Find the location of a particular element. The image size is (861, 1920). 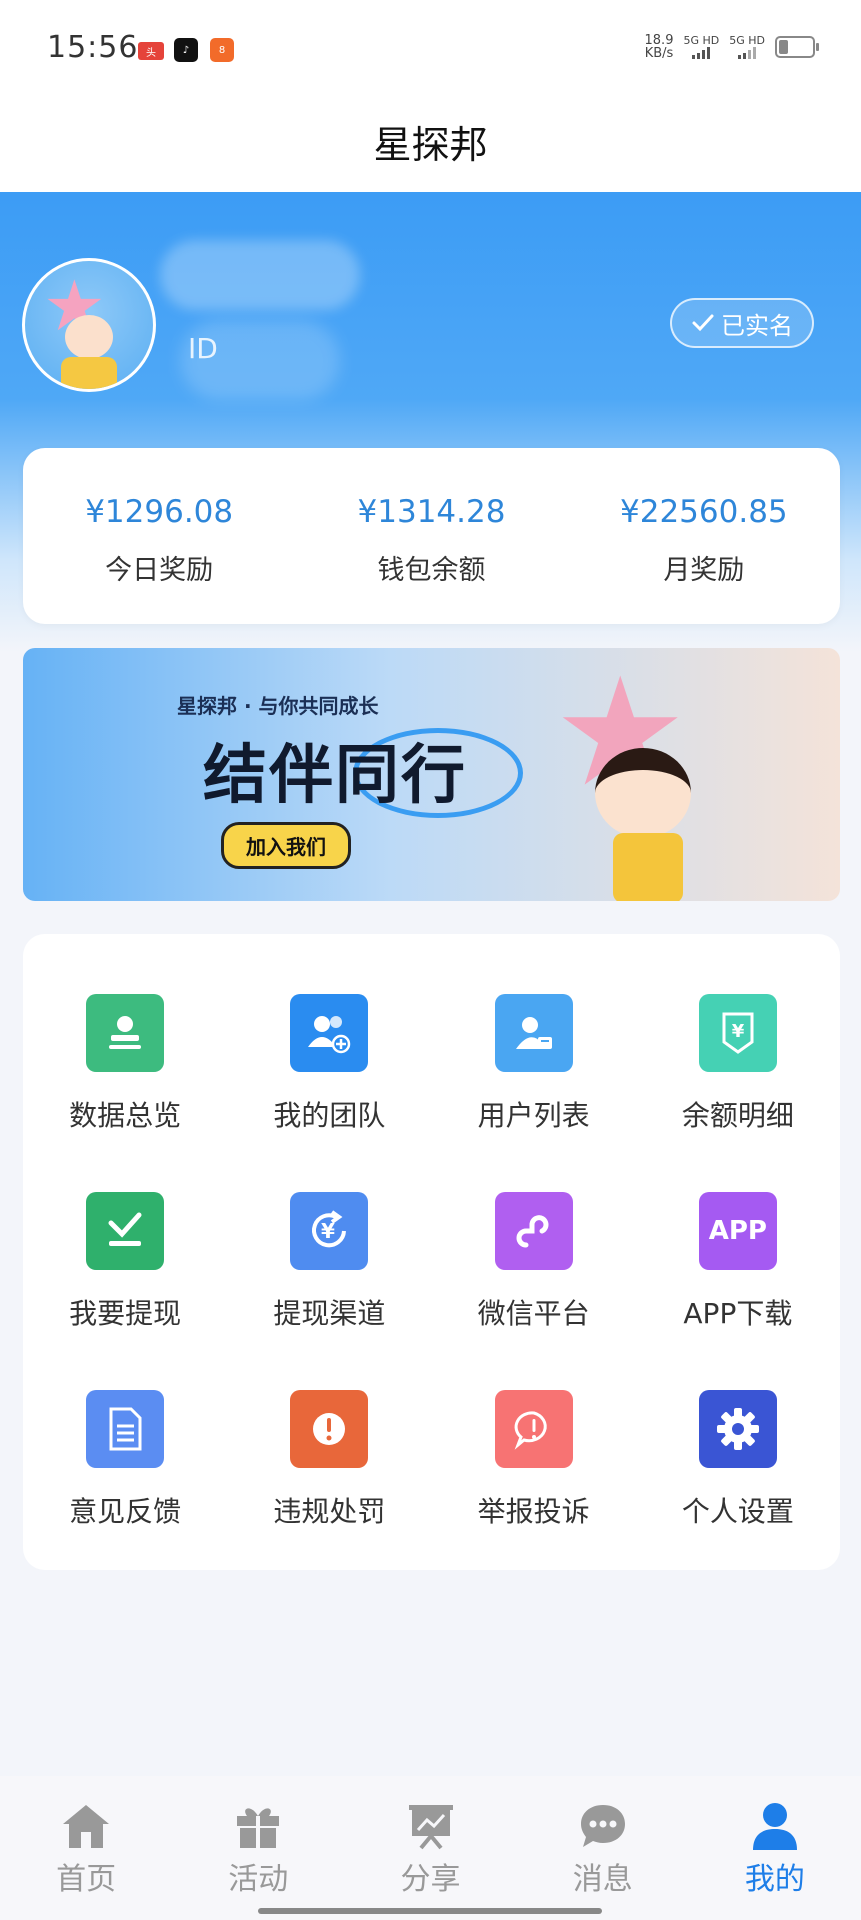

app-icon: APP is located at coordinates (737, 1231).